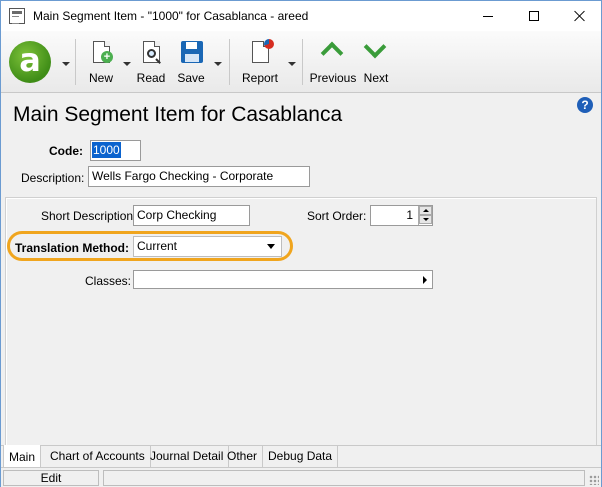 The height and width of the screenshot is (487, 602). I want to click on translation-method-select: Current, so click(207, 246).